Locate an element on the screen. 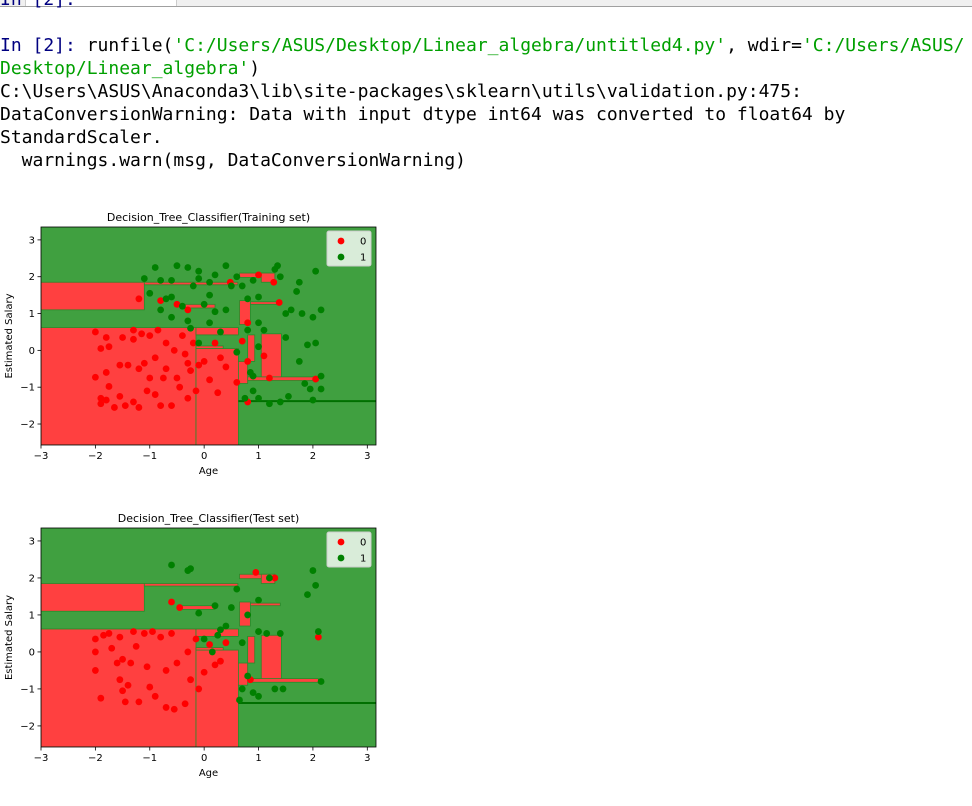  chart-title: Decision_Tree_Classifier(Training set) is located at coordinates (208, 217).